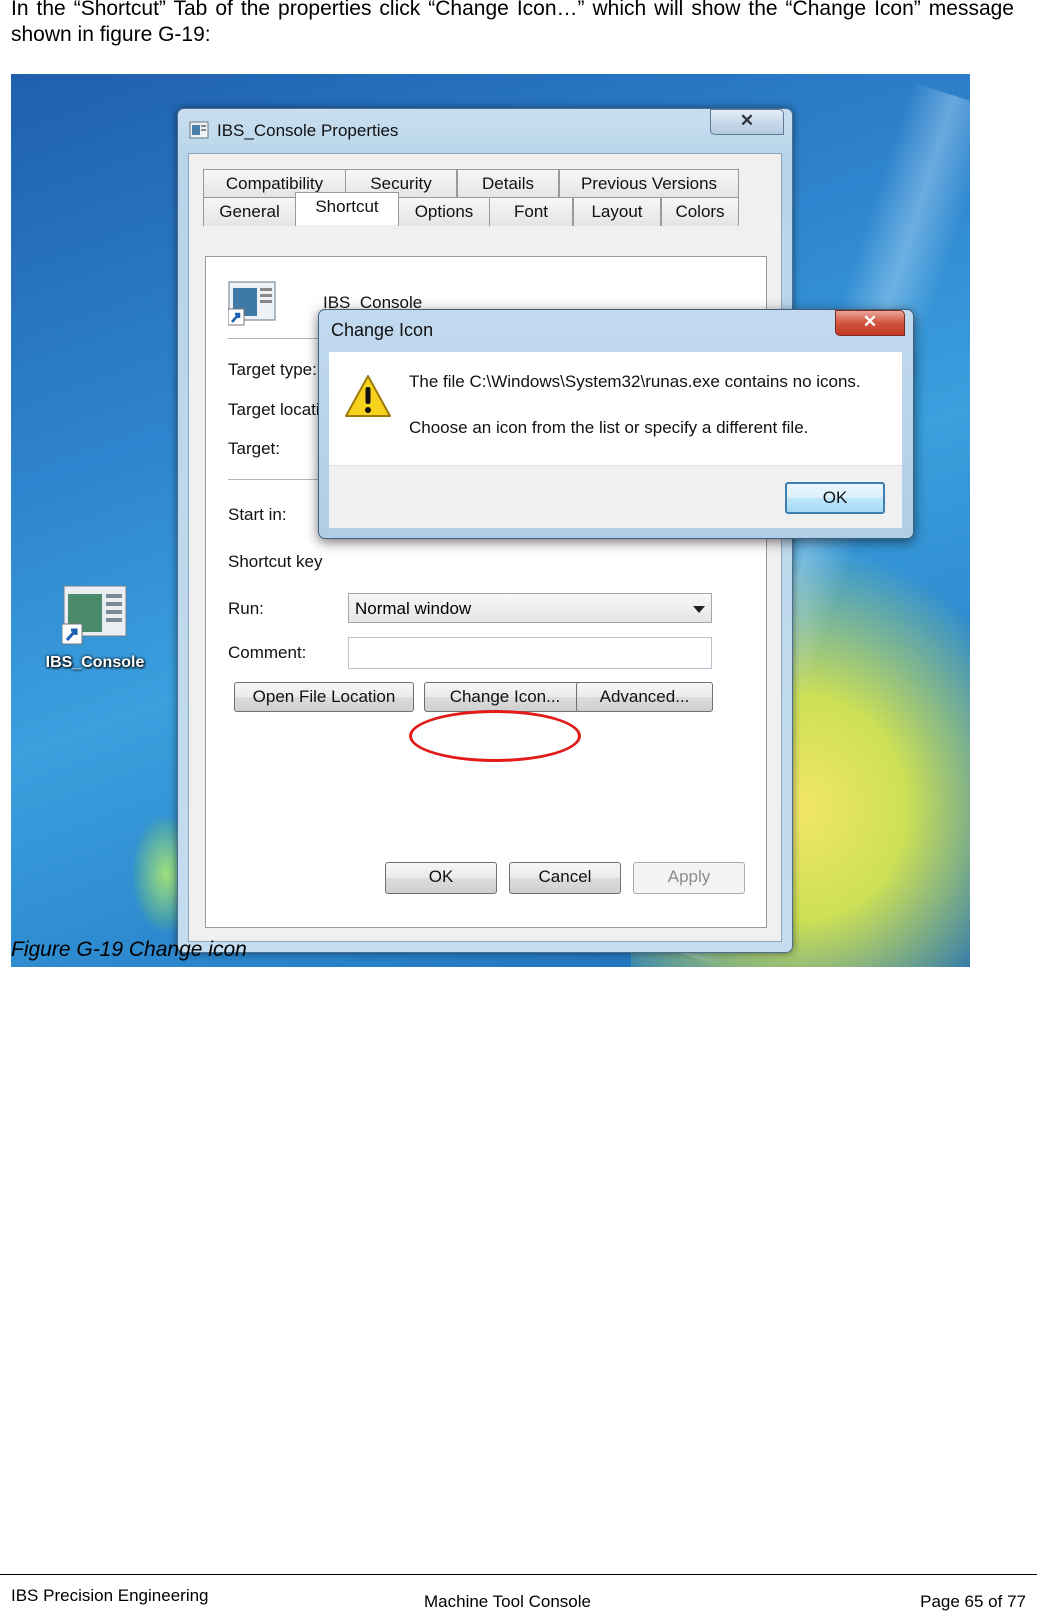  I want to click on target-label: Target:, so click(254, 448).